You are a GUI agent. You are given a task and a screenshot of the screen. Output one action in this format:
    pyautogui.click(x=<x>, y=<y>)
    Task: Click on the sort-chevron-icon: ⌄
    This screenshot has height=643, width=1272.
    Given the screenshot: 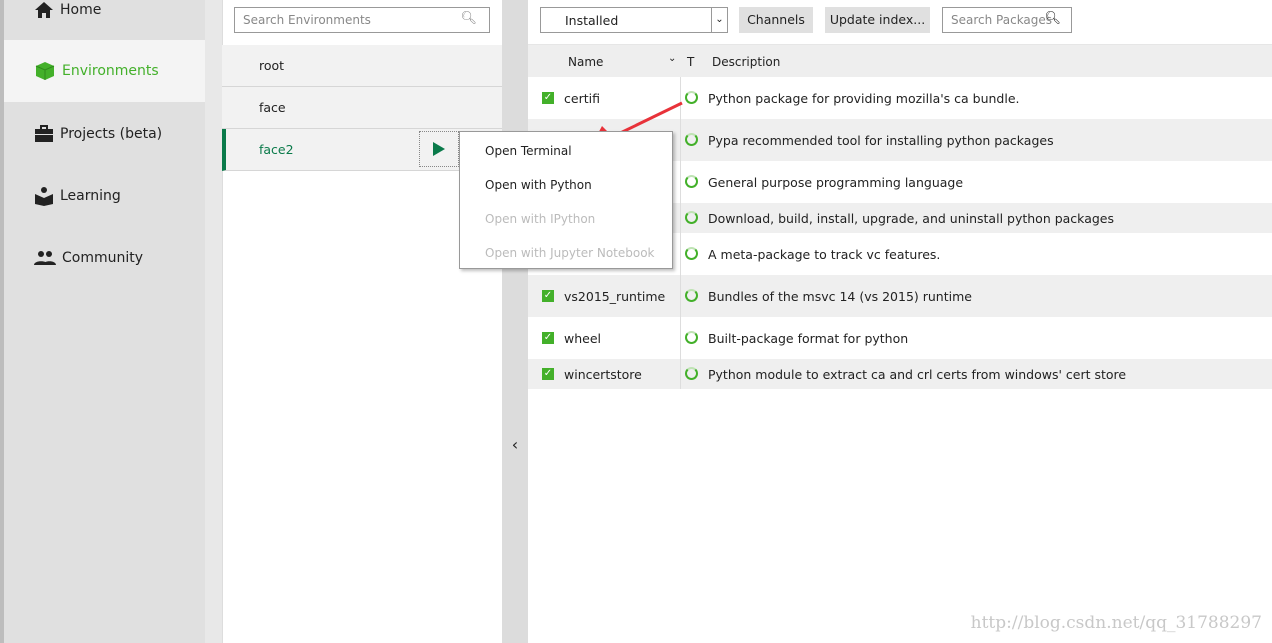 What is the action you would take?
    pyautogui.click(x=672, y=58)
    